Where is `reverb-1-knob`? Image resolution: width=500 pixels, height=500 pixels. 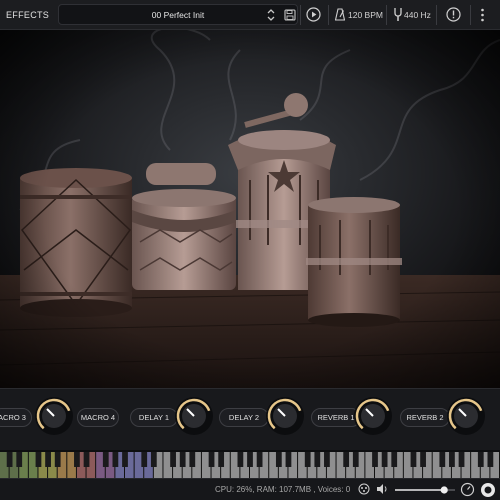 reverb-1-knob is located at coordinates (373, 416).